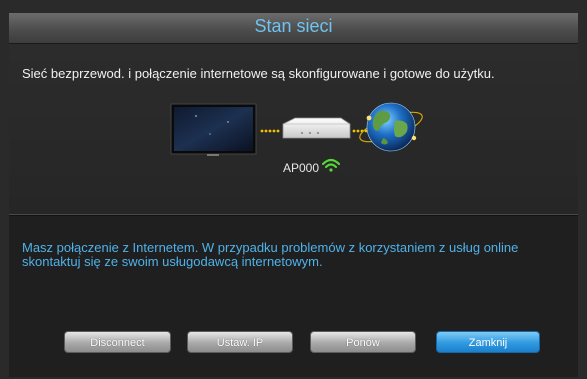 Image resolution: width=587 pixels, height=379 pixels. Describe the element at coordinates (270, 131) in the screenshot. I see `link-dots-left` at that location.